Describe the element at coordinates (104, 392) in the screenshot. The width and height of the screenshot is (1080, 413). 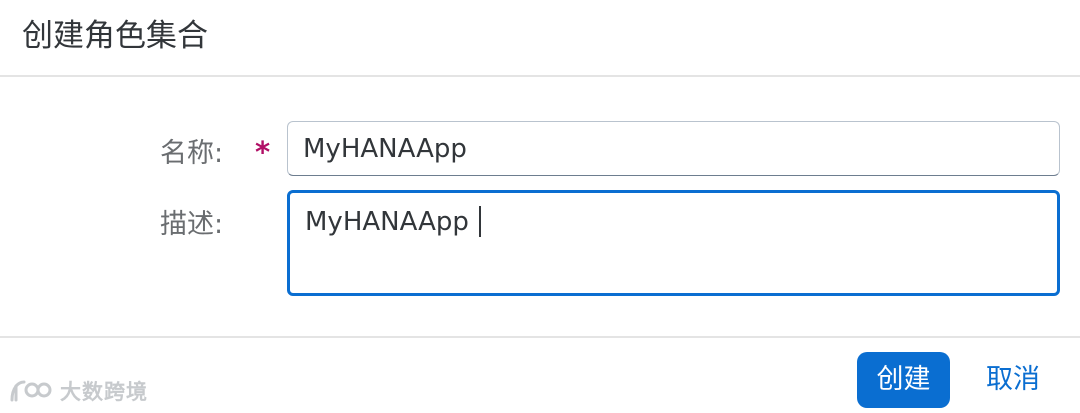
I see `watermark-text: 大数跨境` at that location.